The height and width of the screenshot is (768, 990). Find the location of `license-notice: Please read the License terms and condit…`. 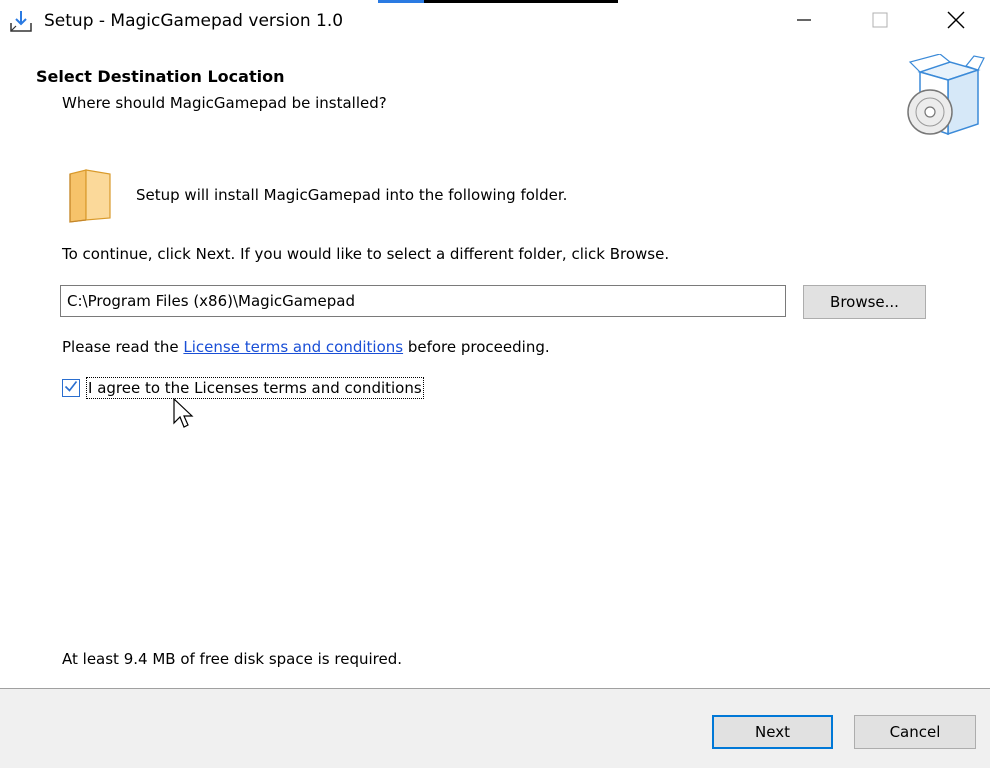

license-notice: Please read the License terms and condit… is located at coordinates (306, 347).